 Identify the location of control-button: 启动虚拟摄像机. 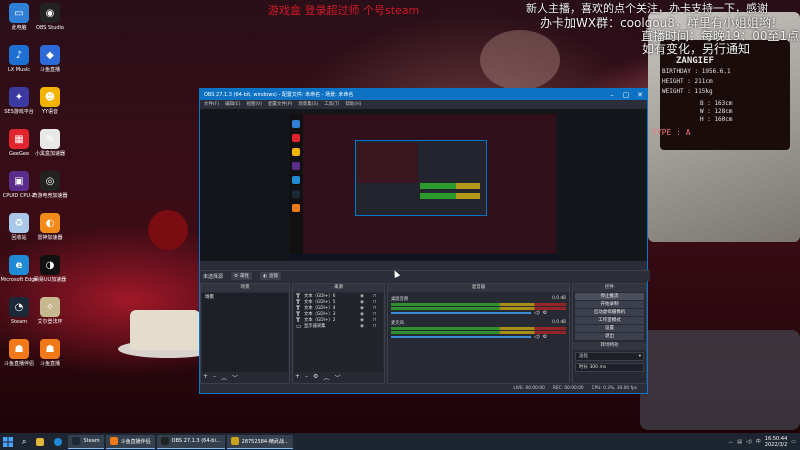
(609, 312).